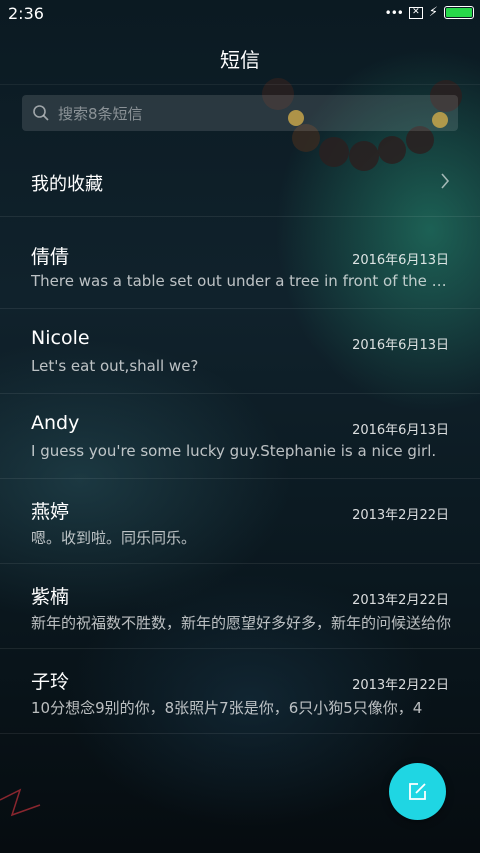 Image resolution: width=480 pixels, height=853 pixels. Describe the element at coordinates (60, 338) in the screenshot. I see `contact-name: Nicole` at that location.